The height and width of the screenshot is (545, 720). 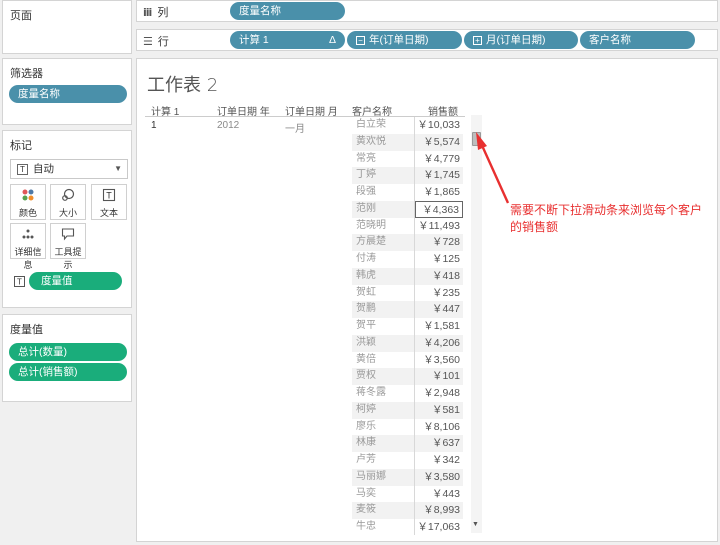 I want to click on customer-cell: 林康, so click(x=384, y=443).